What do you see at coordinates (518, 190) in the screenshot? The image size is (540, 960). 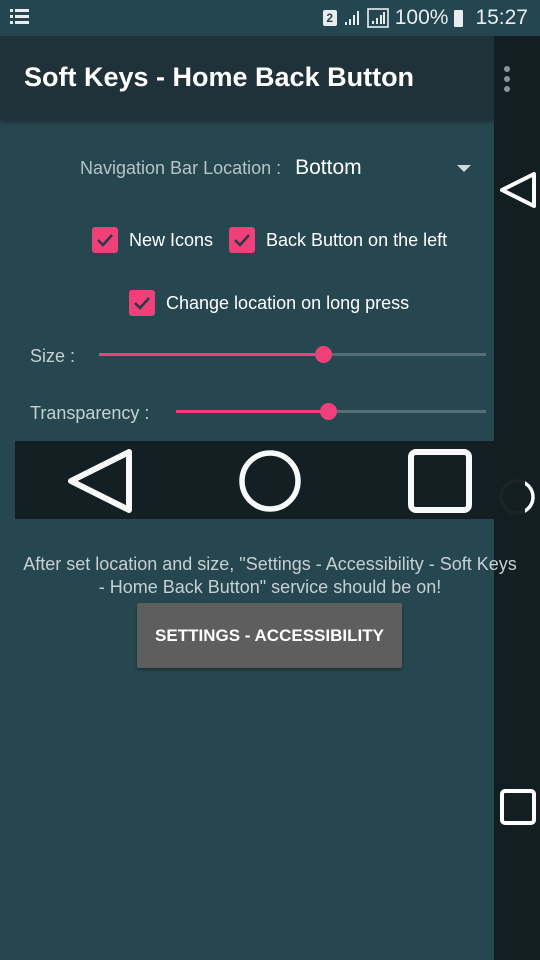 I see `side-back-icon` at bounding box center [518, 190].